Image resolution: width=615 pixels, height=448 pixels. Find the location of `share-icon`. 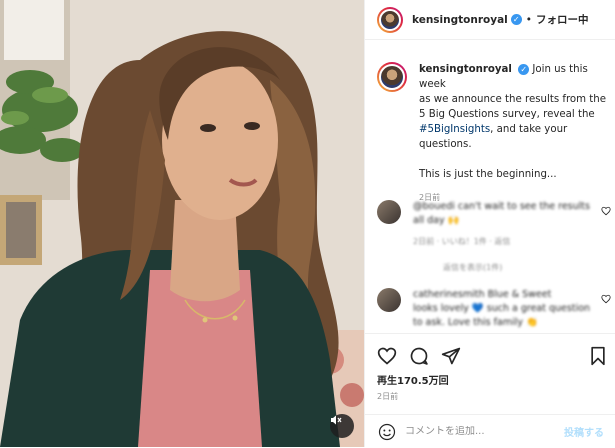

share-icon is located at coordinates (451, 356).